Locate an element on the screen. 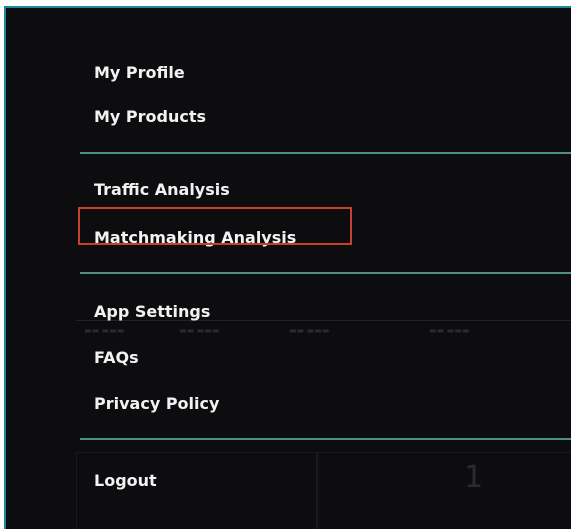  highlight-box is located at coordinates (215, 226).